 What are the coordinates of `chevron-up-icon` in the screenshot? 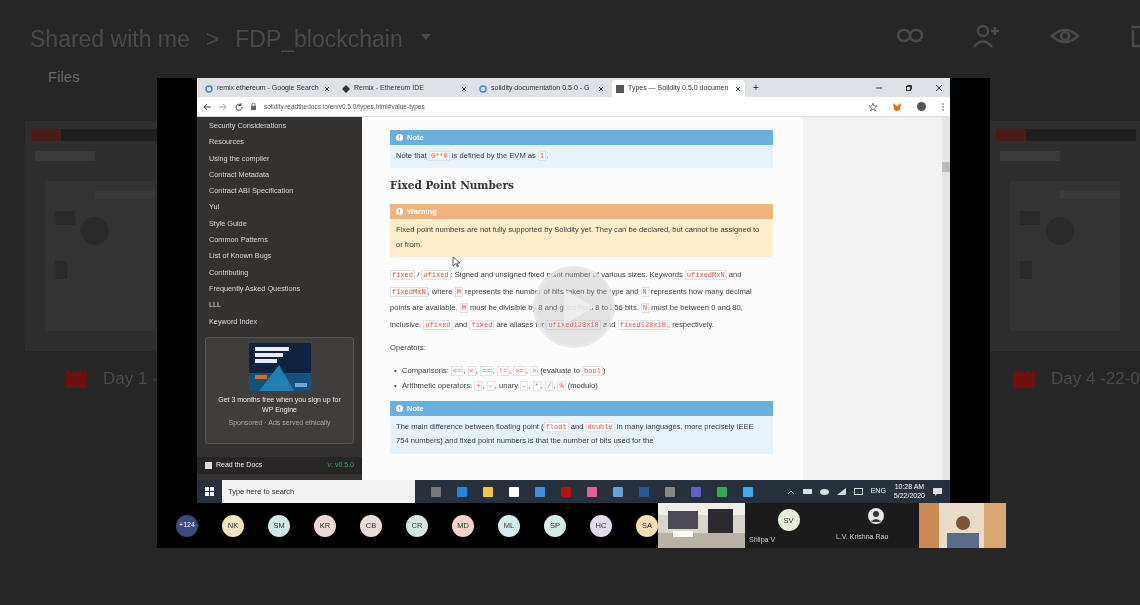 It's located at (790, 491).